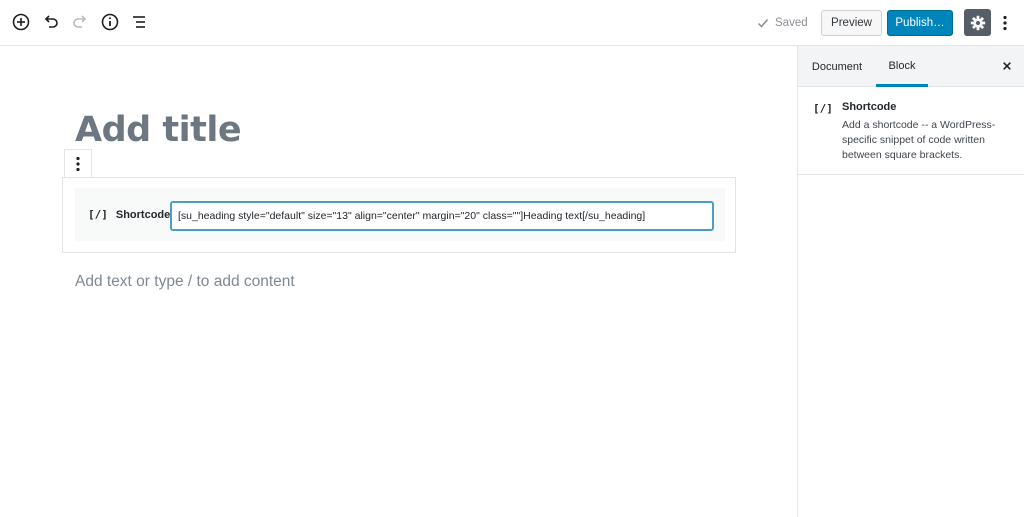 The image size is (1024, 517). I want to click on block-card-title: Shortcode, so click(869, 107).